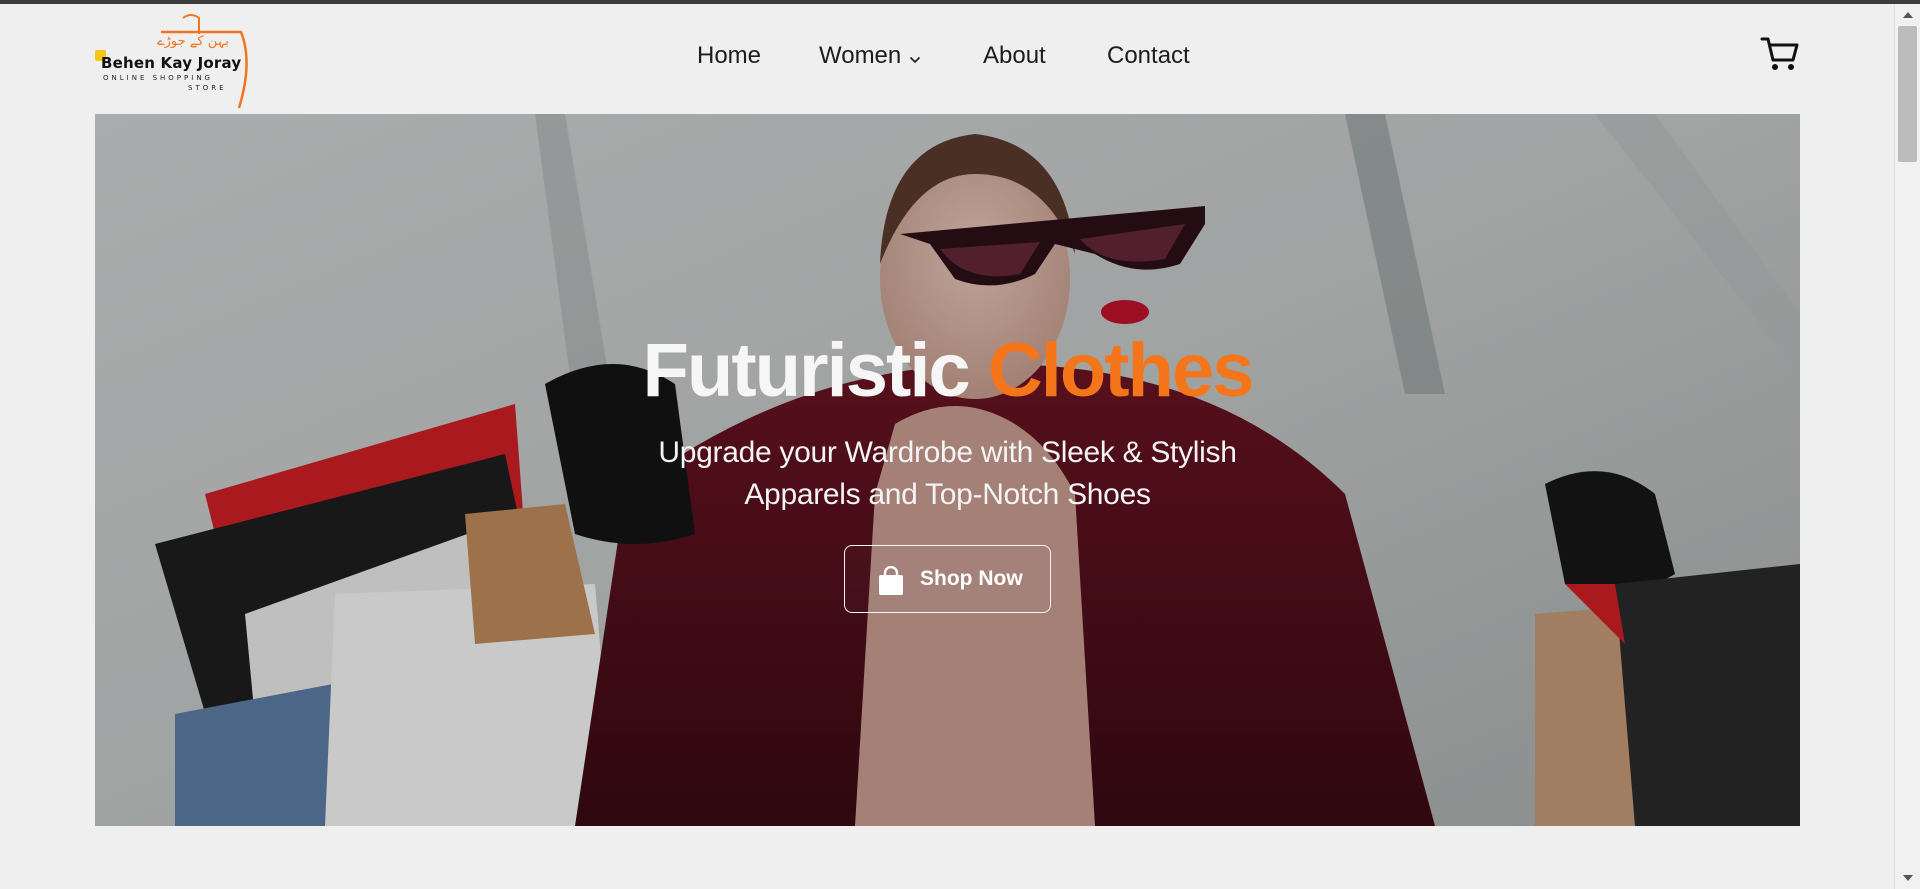 This screenshot has height=889, width=1920. Describe the element at coordinates (891, 583) in the screenshot. I see `shopping-bag-icon` at that location.